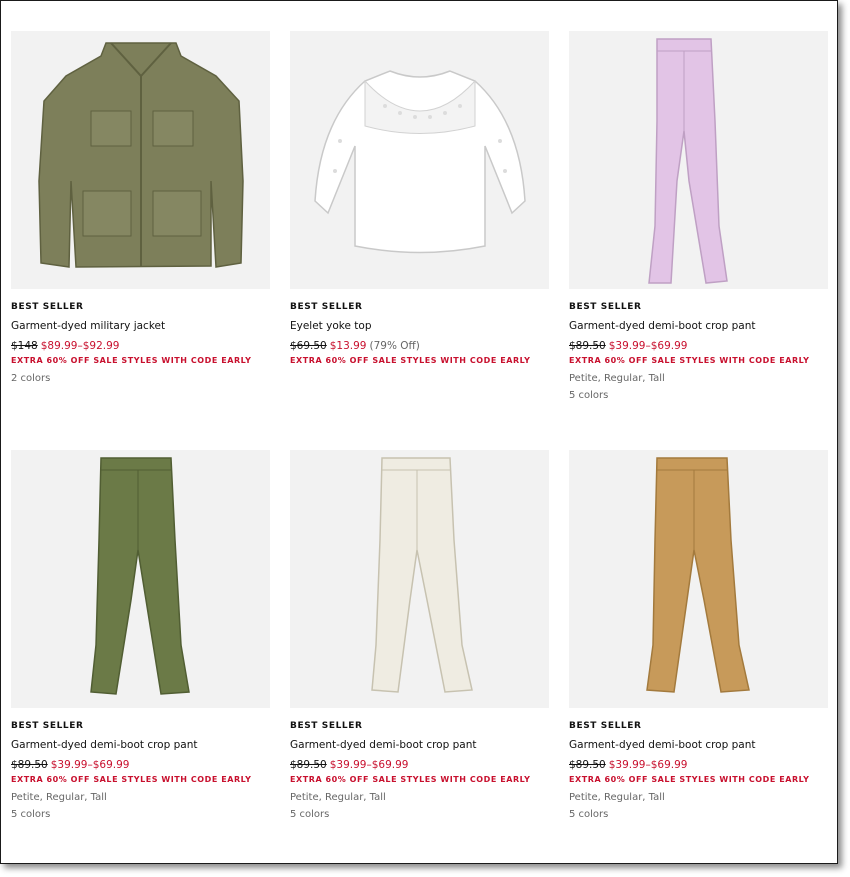 This screenshot has height=877, width=850. I want to click on sale-price: $13.99, so click(348, 346).